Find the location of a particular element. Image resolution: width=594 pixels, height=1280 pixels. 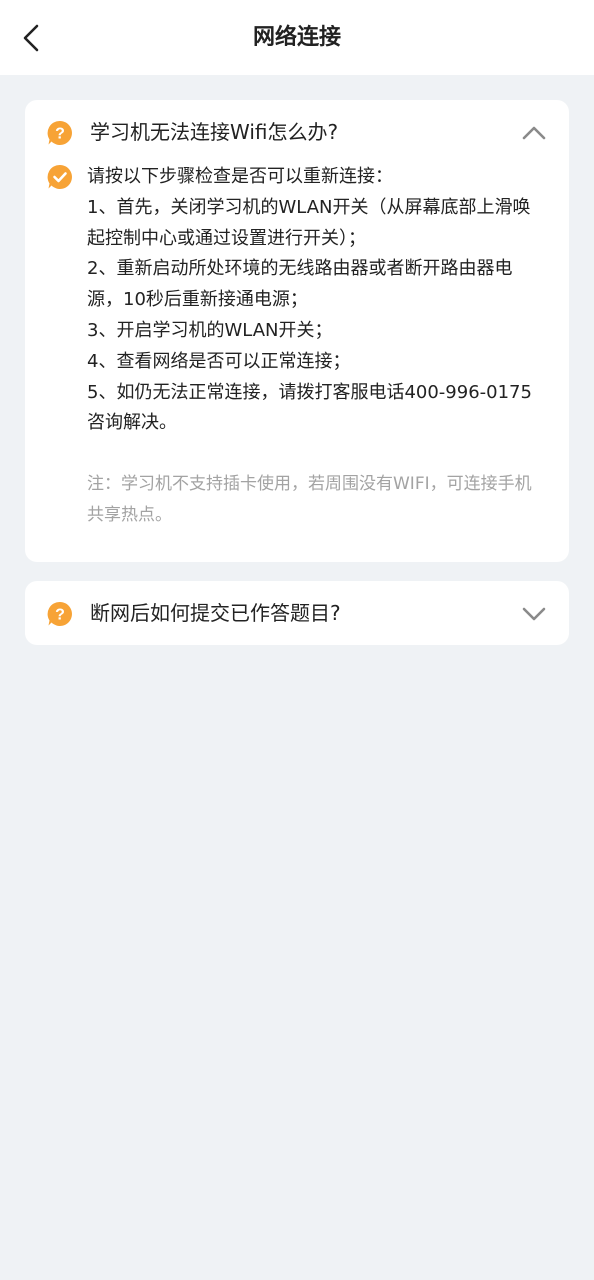

answer-line: 2、重新启动所处环境的无线路由器或者断开路由器电源，10秒后重新接通电源； is located at coordinates (300, 284).